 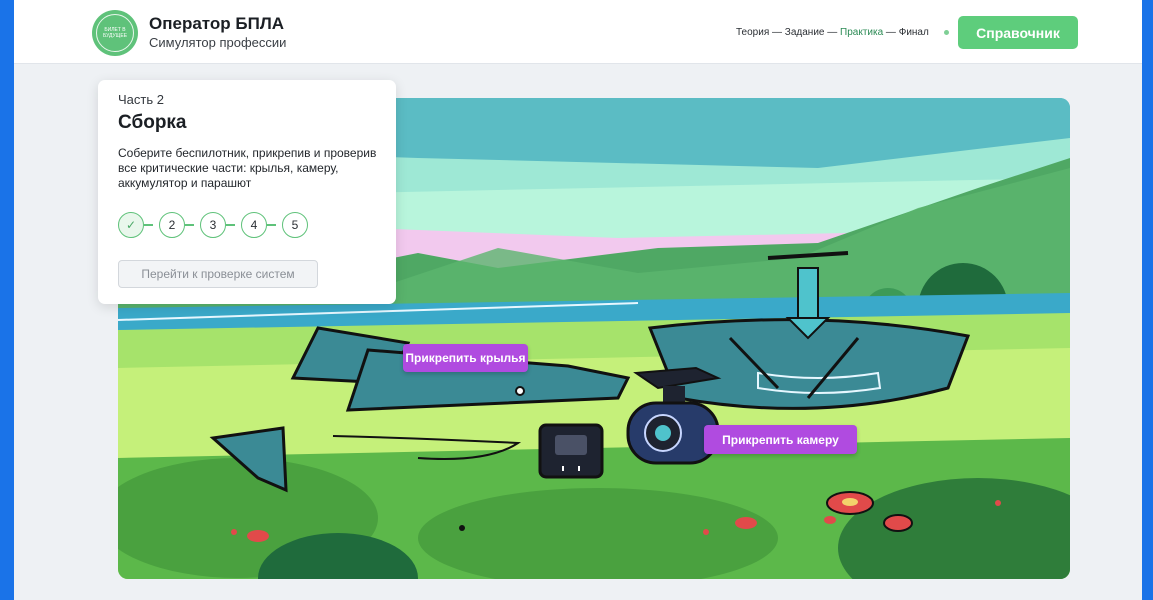 I want to click on step-5: 5, so click(x=295, y=225).